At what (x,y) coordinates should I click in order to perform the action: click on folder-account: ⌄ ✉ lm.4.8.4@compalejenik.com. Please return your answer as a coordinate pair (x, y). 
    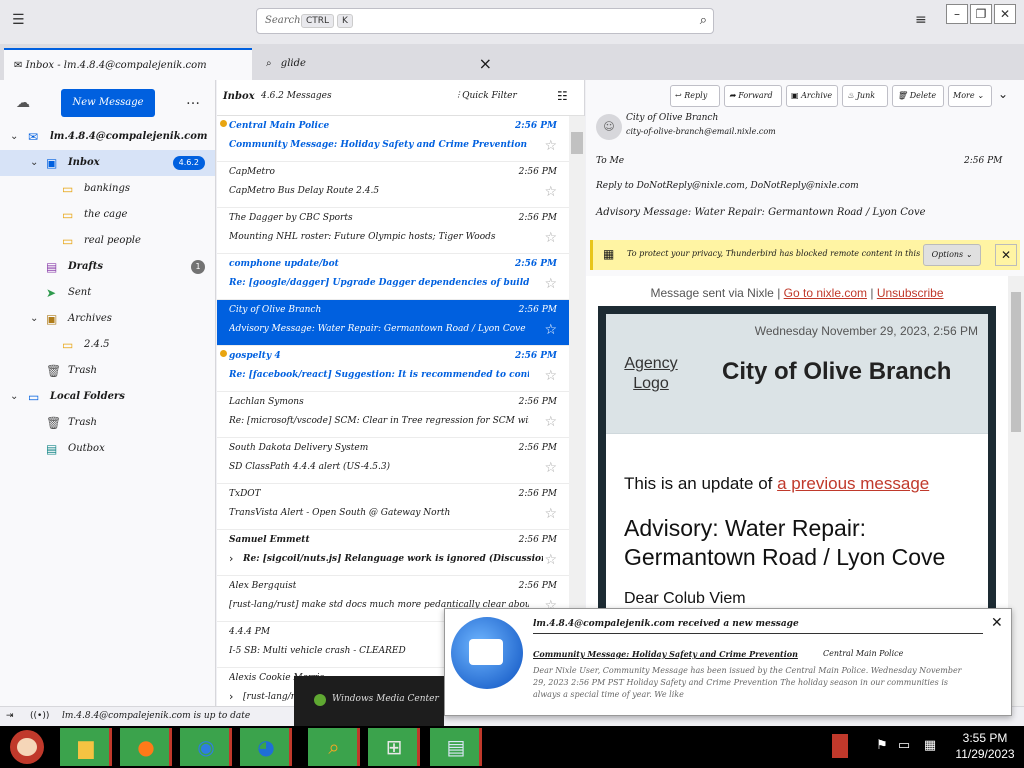
    Looking at the image, I should click on (107, 137).